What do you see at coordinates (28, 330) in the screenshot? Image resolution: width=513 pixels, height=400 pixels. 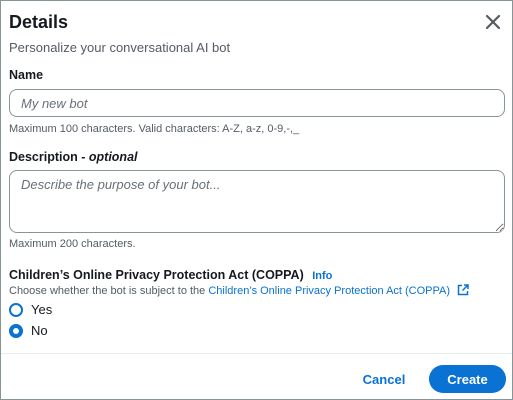 I see `coppa-option-no: No` at bounding box center [28, 330].